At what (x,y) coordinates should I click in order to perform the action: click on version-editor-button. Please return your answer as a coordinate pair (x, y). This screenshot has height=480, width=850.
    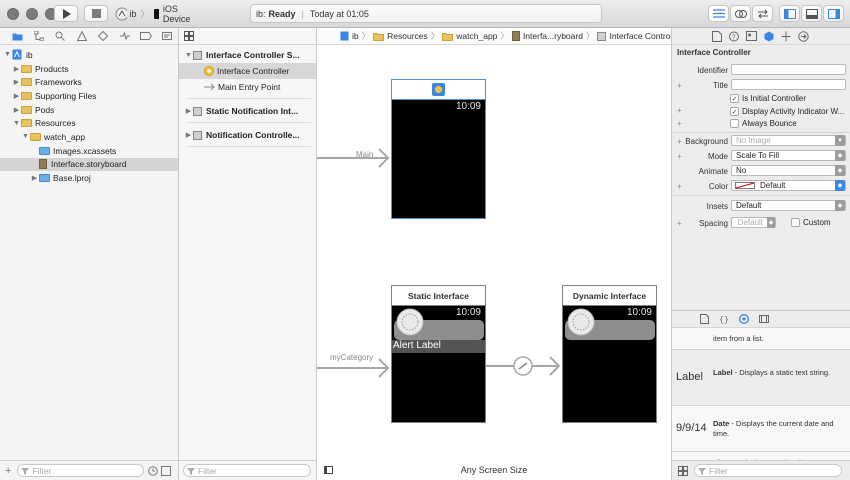
    Looking at the image, I should click on (762, 13).